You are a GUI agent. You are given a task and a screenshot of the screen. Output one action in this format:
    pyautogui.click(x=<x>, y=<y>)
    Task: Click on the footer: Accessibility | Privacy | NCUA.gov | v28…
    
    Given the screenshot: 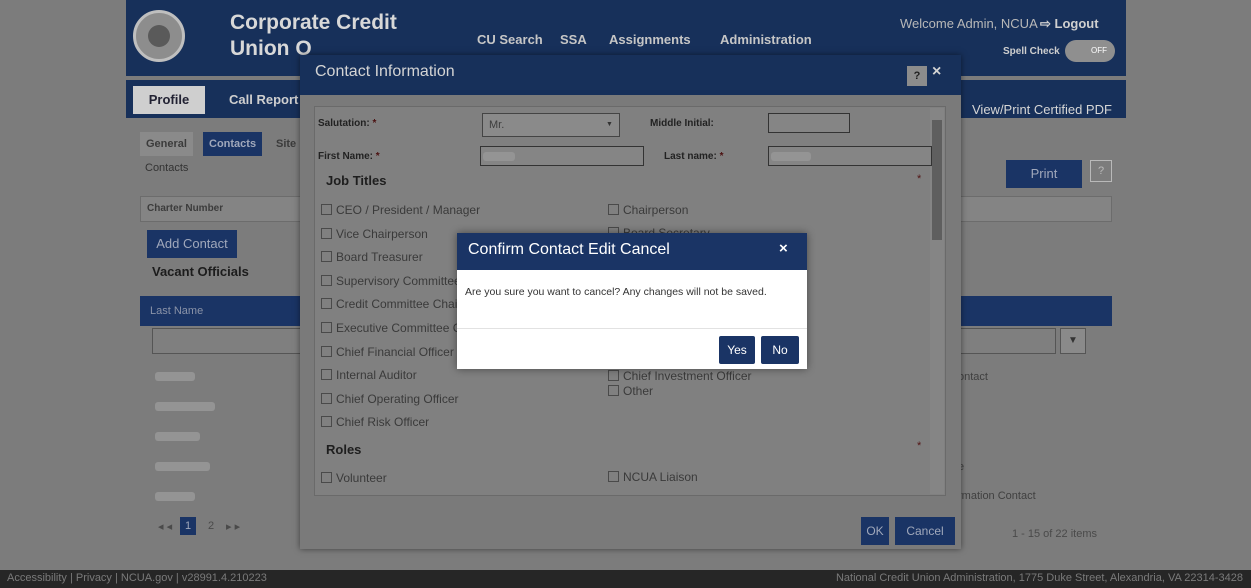 What is the action you would take?
    pyautogui.click(x=625, y=579)
    